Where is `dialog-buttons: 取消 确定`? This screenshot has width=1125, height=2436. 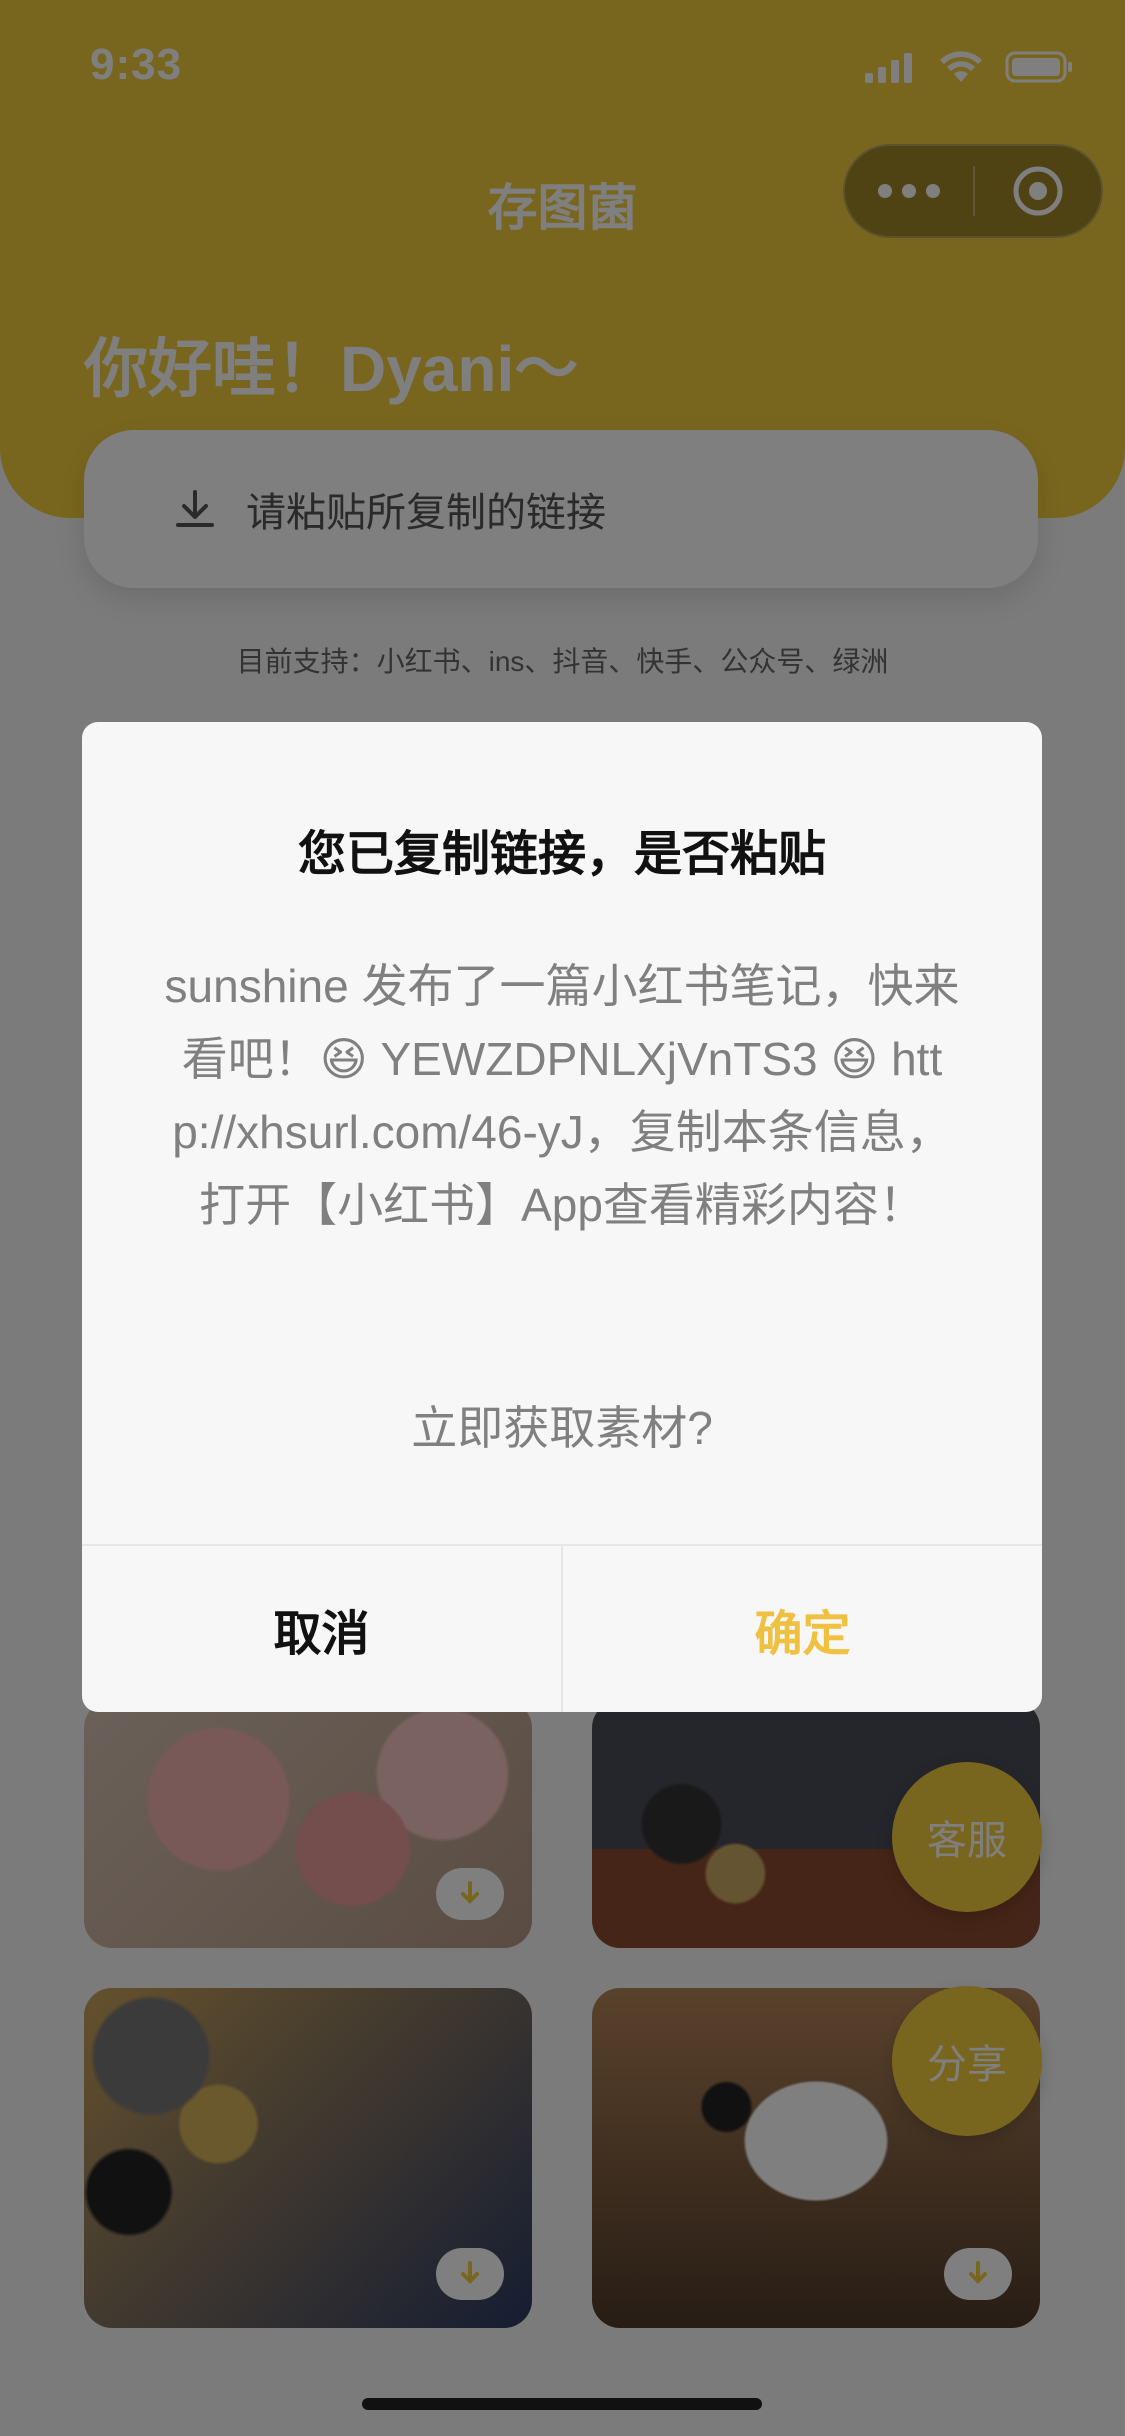 dialog-buttons: 取消 确定 is located at coordinates (562, 1628).